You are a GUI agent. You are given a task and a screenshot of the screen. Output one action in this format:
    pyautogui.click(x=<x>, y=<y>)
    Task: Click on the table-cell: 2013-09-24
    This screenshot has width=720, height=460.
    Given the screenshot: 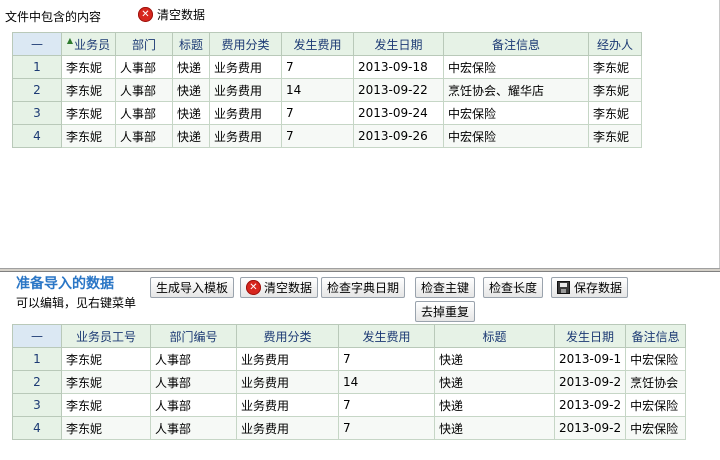 What is the action you would take?
    pyautogui.click(x=398, y=113)
    